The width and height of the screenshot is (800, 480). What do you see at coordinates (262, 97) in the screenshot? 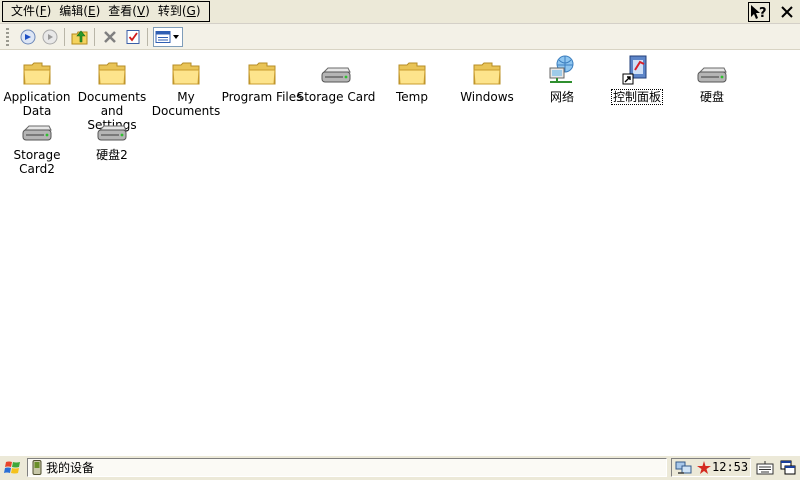
I see `file-label: Program Files` at bounding box center [262, 97].